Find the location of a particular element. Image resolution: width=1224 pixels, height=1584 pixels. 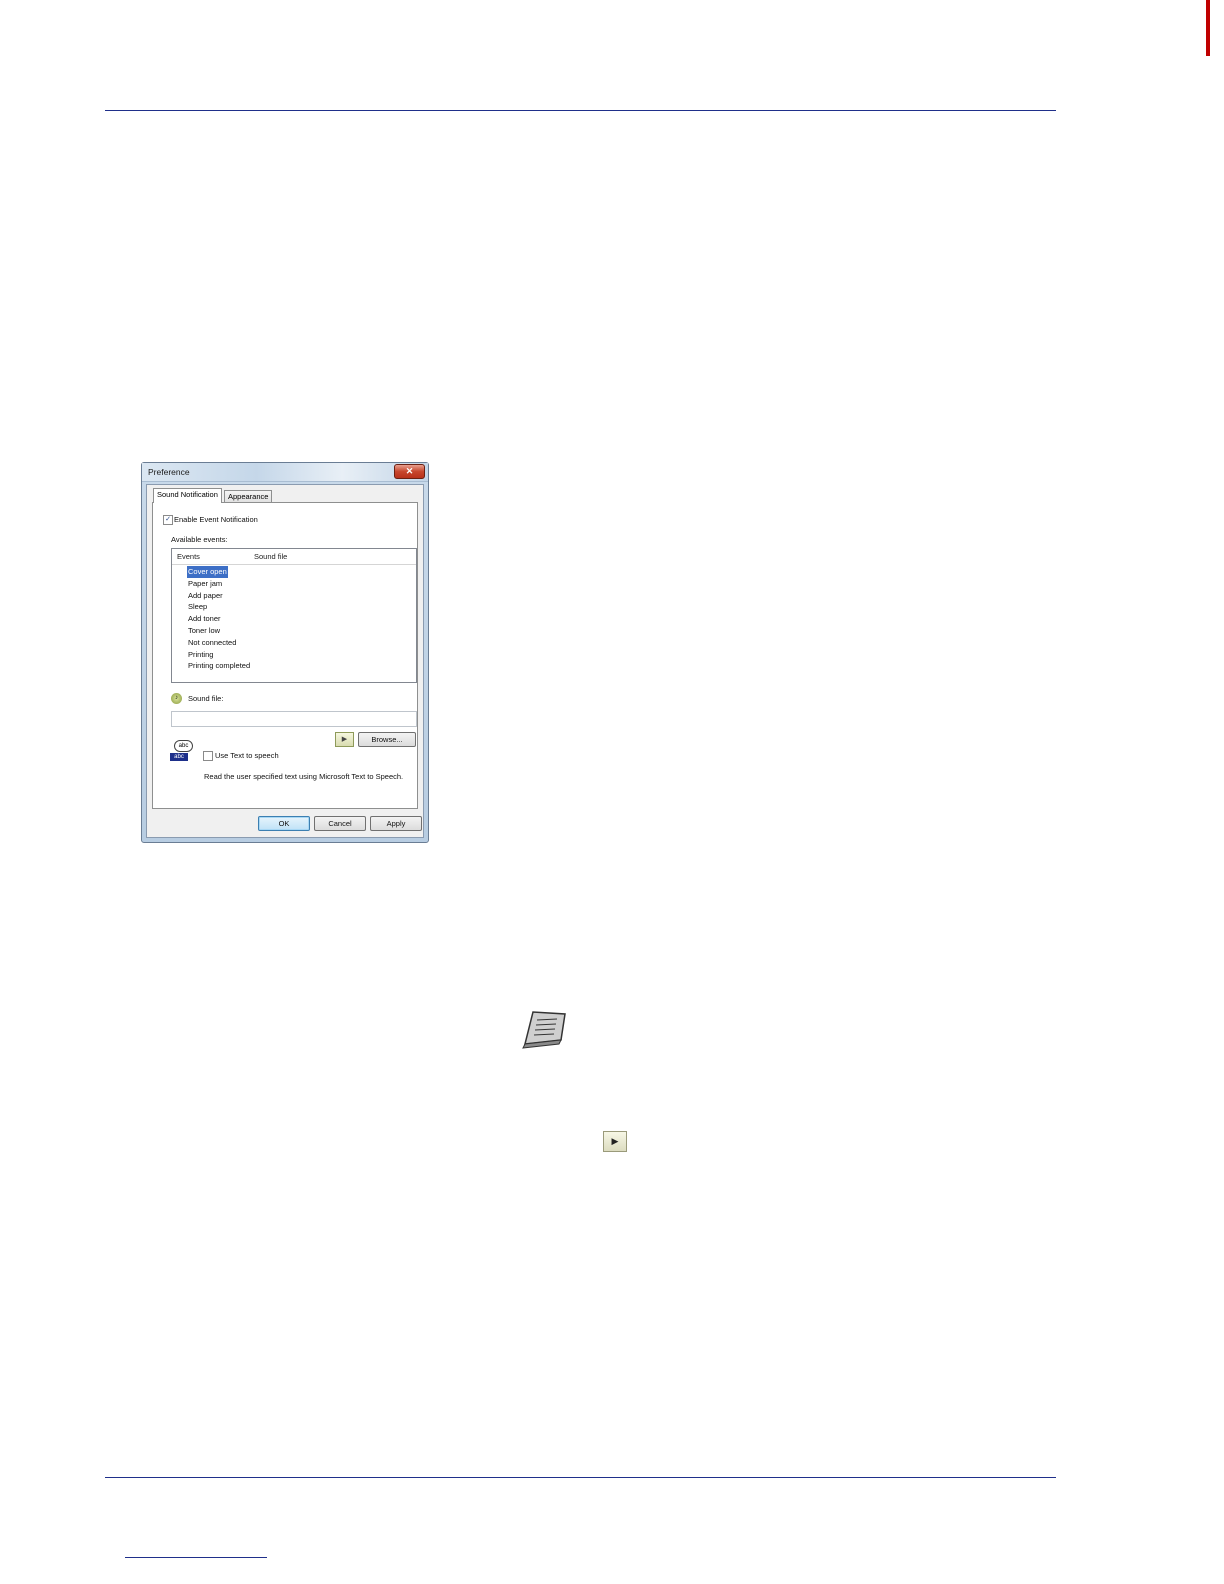

play-button: ▶ is located at coordinates (344, 739).